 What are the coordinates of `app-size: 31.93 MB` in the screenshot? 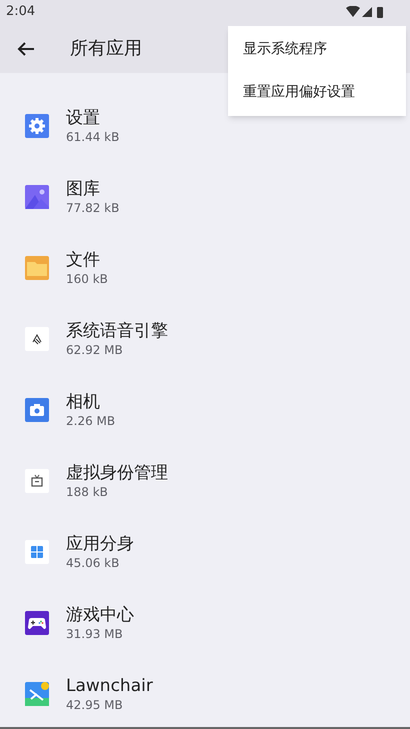 It's located at (95, 634).